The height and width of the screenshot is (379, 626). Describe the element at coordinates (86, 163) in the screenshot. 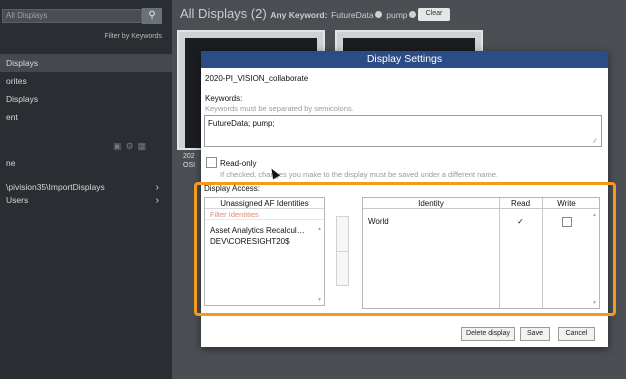

I see `tree-item-home: ne` at that location.